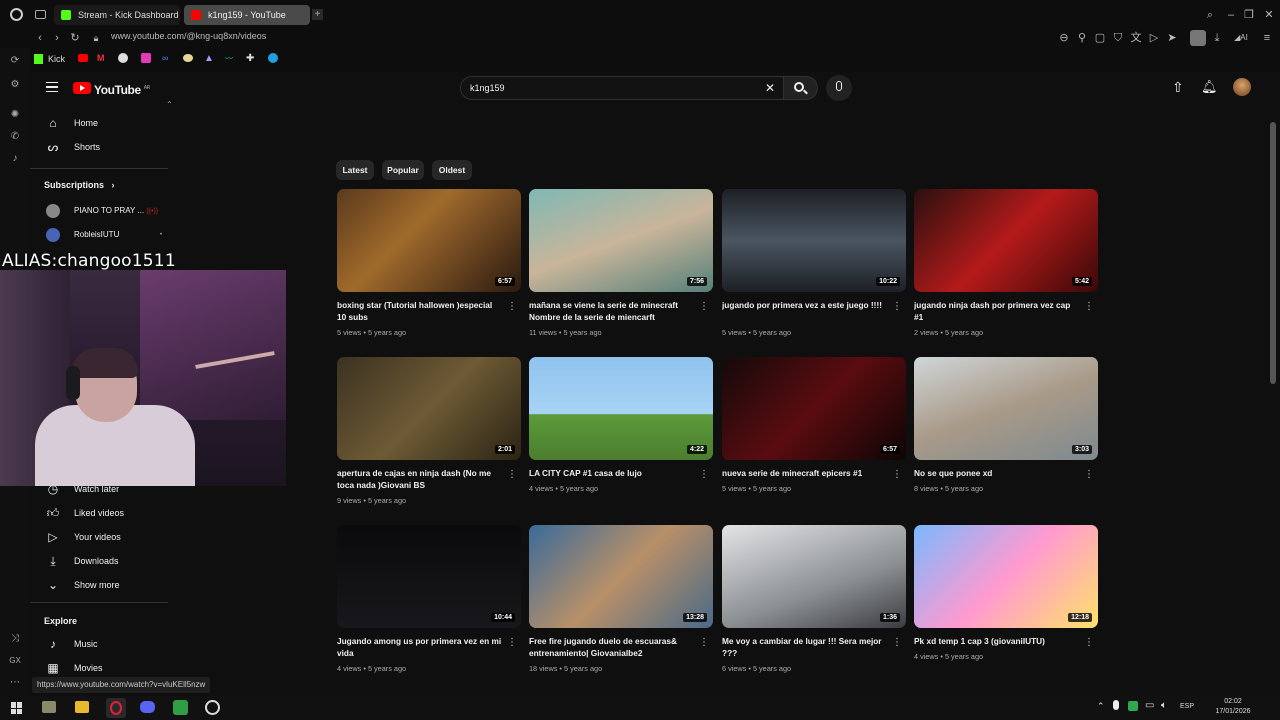  I want to click on rail-icon-bottom-2: GX, so click(15, 661).